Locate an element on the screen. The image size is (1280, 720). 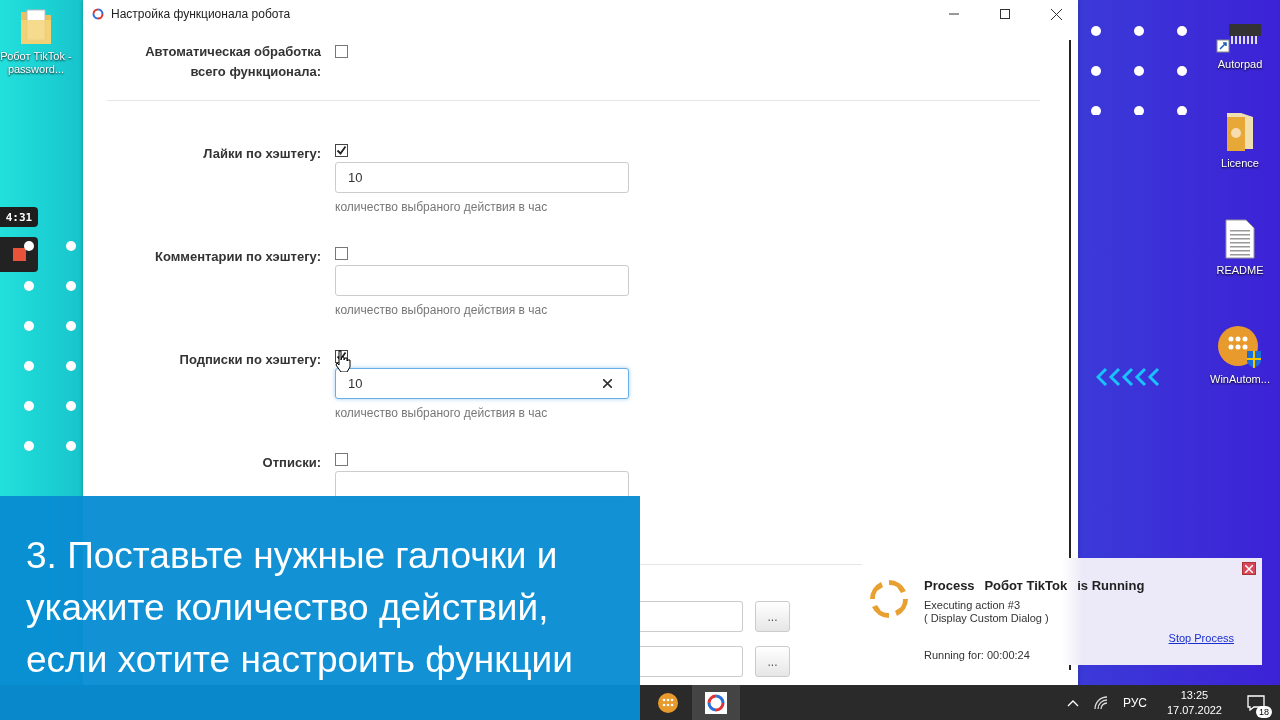
process-icon is located at coordinates (889, 599).